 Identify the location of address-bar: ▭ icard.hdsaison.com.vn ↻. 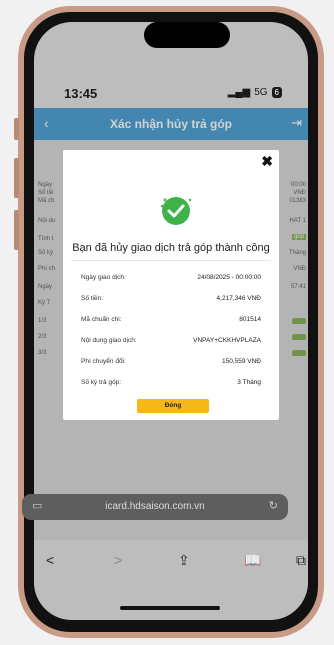
(155, 507).